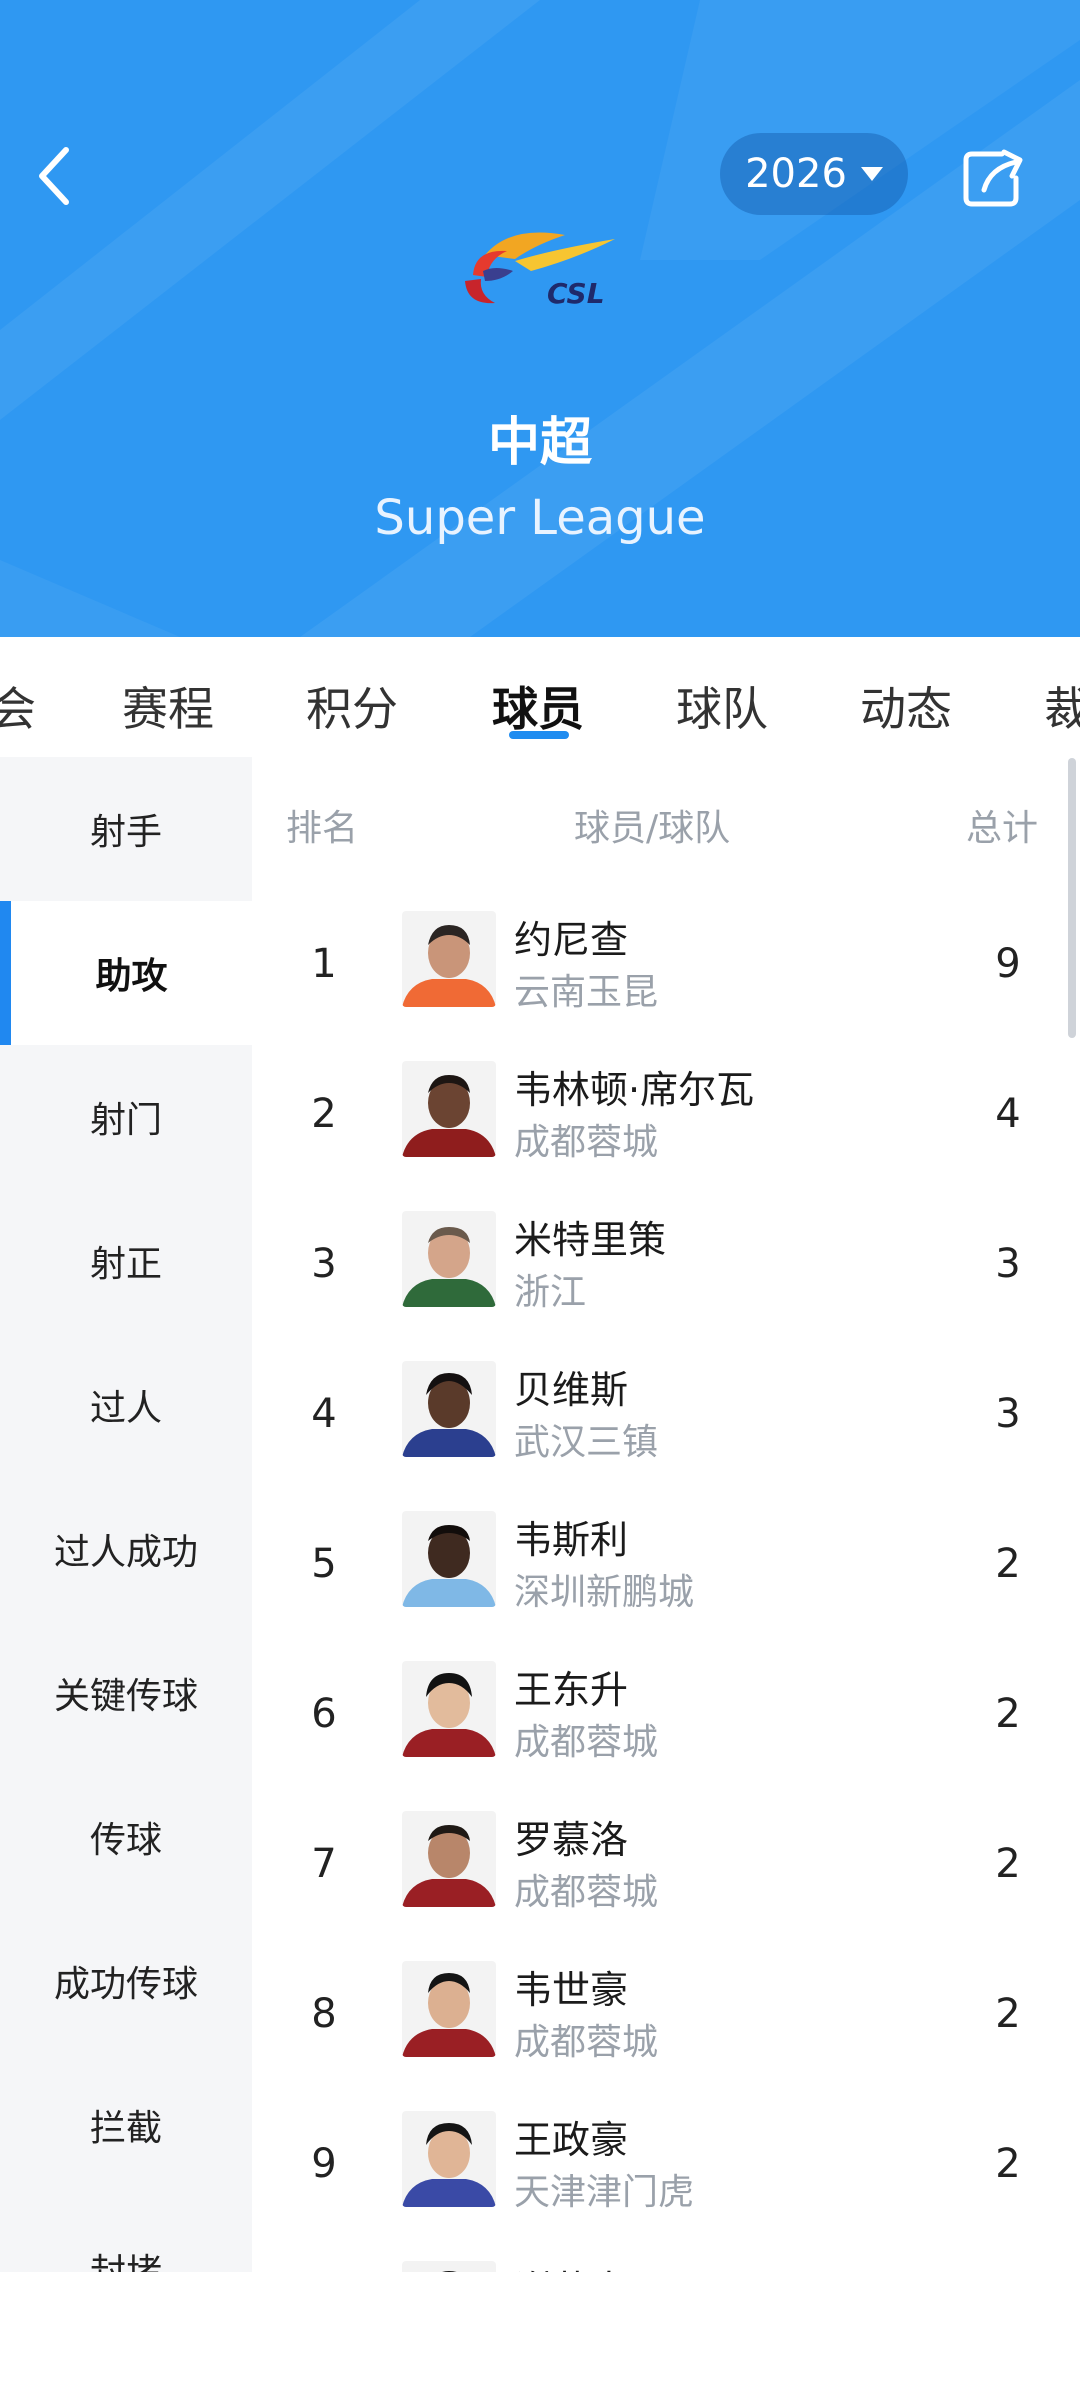 Image resolution: width=1080 pixels, height=2400 pixels. I want to click on sidebar-item-goals: 射手, so click(126, 829).